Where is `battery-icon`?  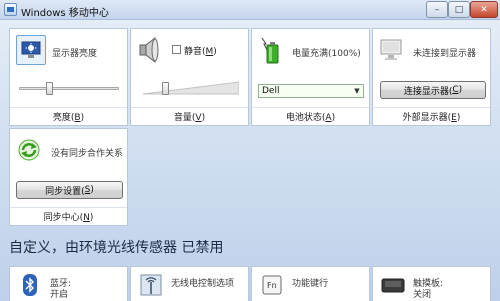
battery-icon is located at coordinates (270, 50).